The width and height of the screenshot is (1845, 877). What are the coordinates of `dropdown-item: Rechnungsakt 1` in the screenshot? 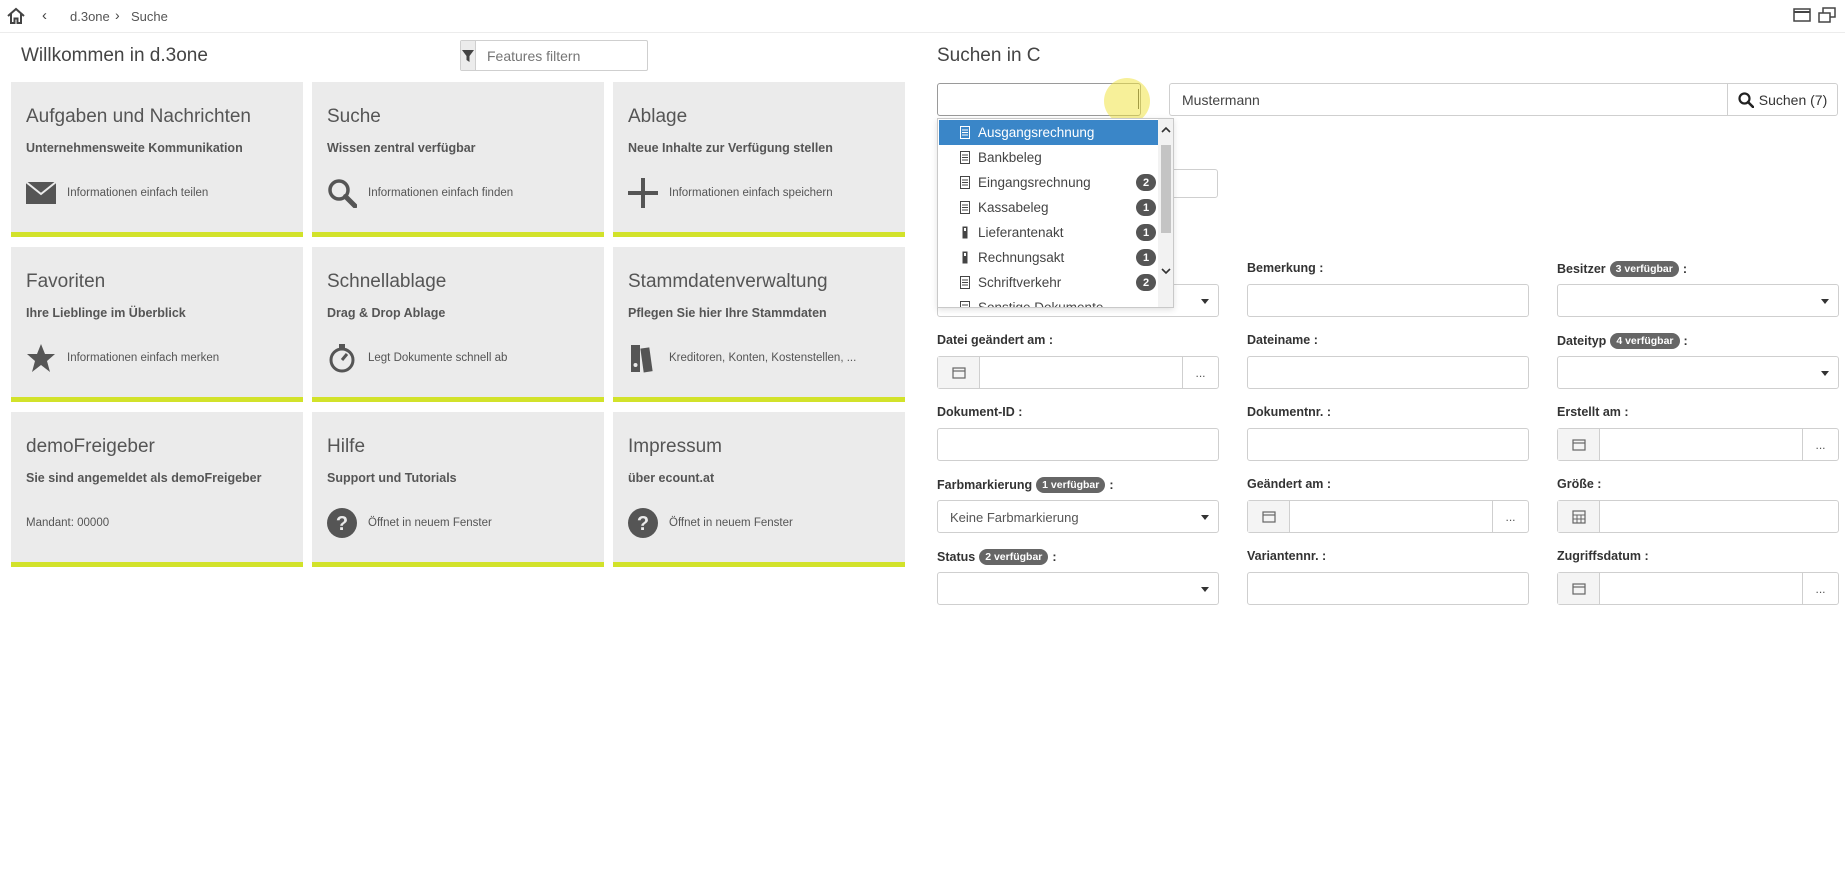 It's located at (1048, 257).